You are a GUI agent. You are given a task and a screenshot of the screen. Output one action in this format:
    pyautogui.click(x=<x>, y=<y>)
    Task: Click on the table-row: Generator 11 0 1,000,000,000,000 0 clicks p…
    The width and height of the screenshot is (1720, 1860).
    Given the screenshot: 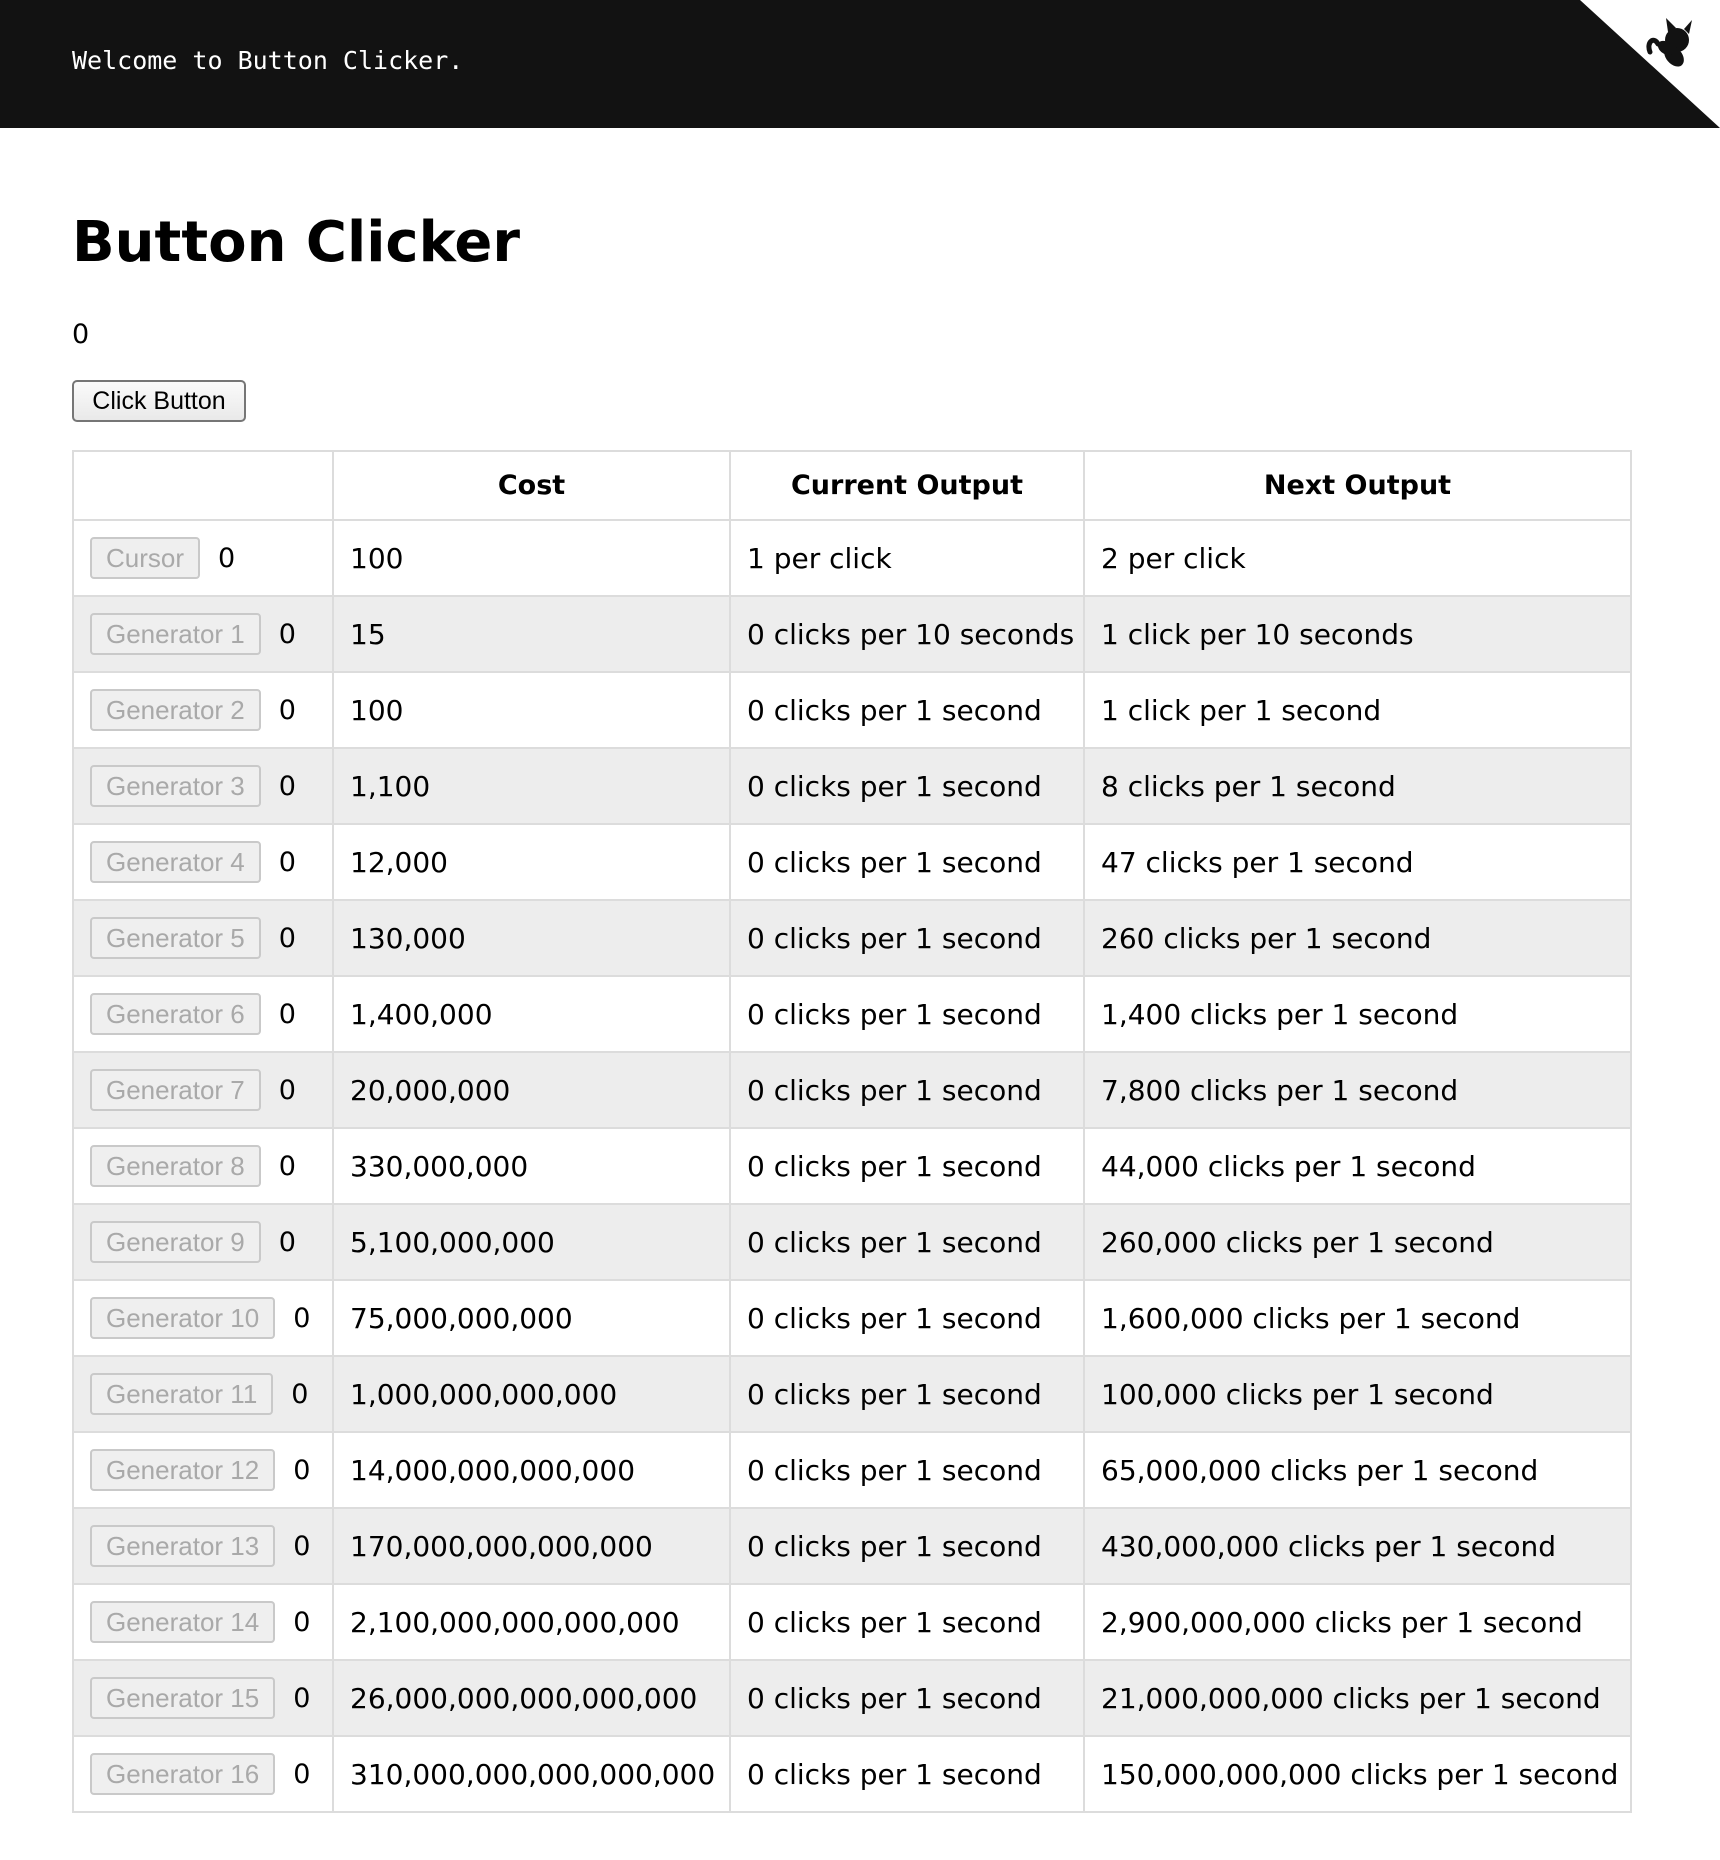 What is the action you would take?
    pyautogui.click(x=852, y=1394)
    